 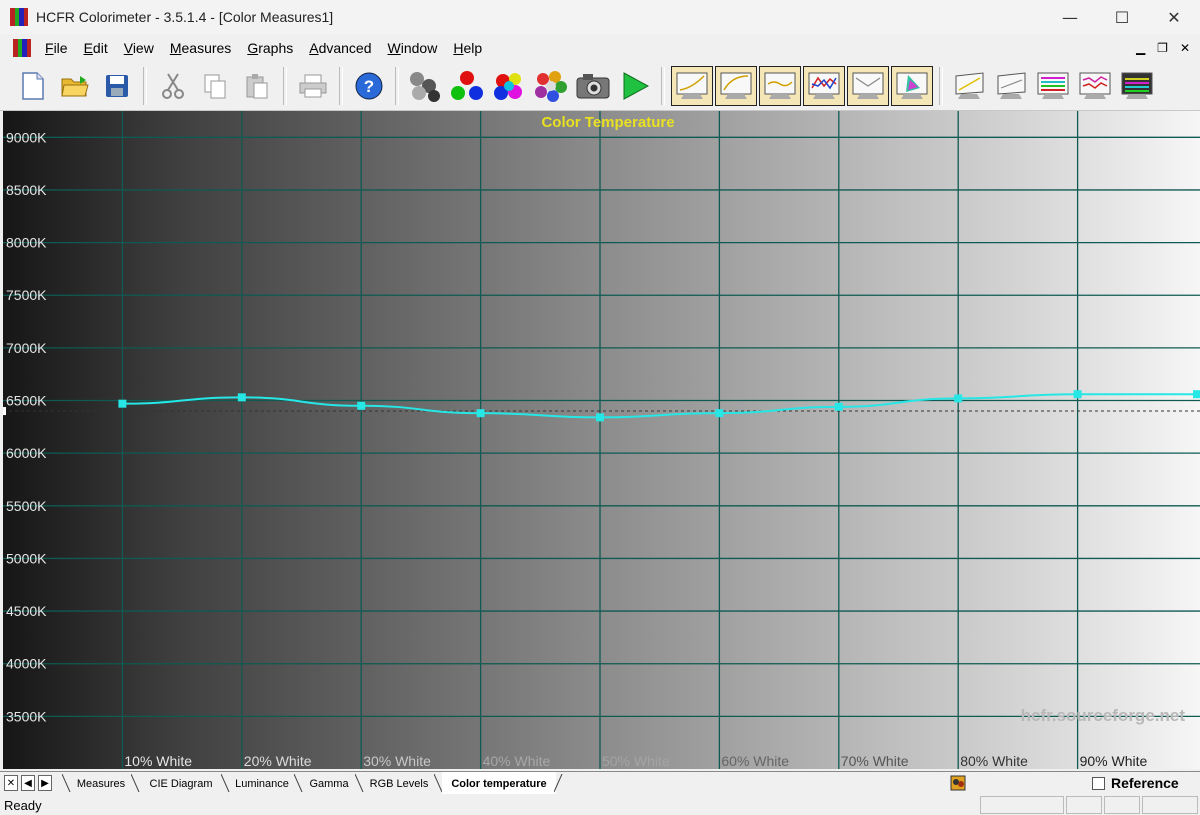 What do you see at coordinates (158, 761) in the screenshot?
I see `x-tick-label: 10% White` at bounding box center [158, 761].